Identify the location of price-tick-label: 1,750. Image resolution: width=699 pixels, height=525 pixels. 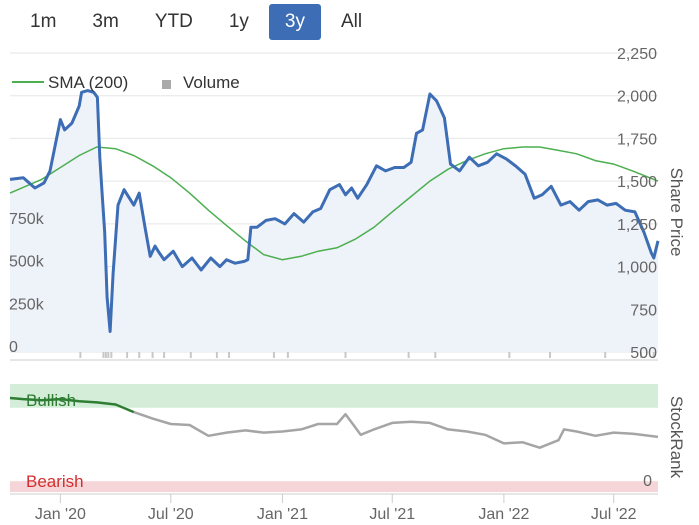
(637, 139).